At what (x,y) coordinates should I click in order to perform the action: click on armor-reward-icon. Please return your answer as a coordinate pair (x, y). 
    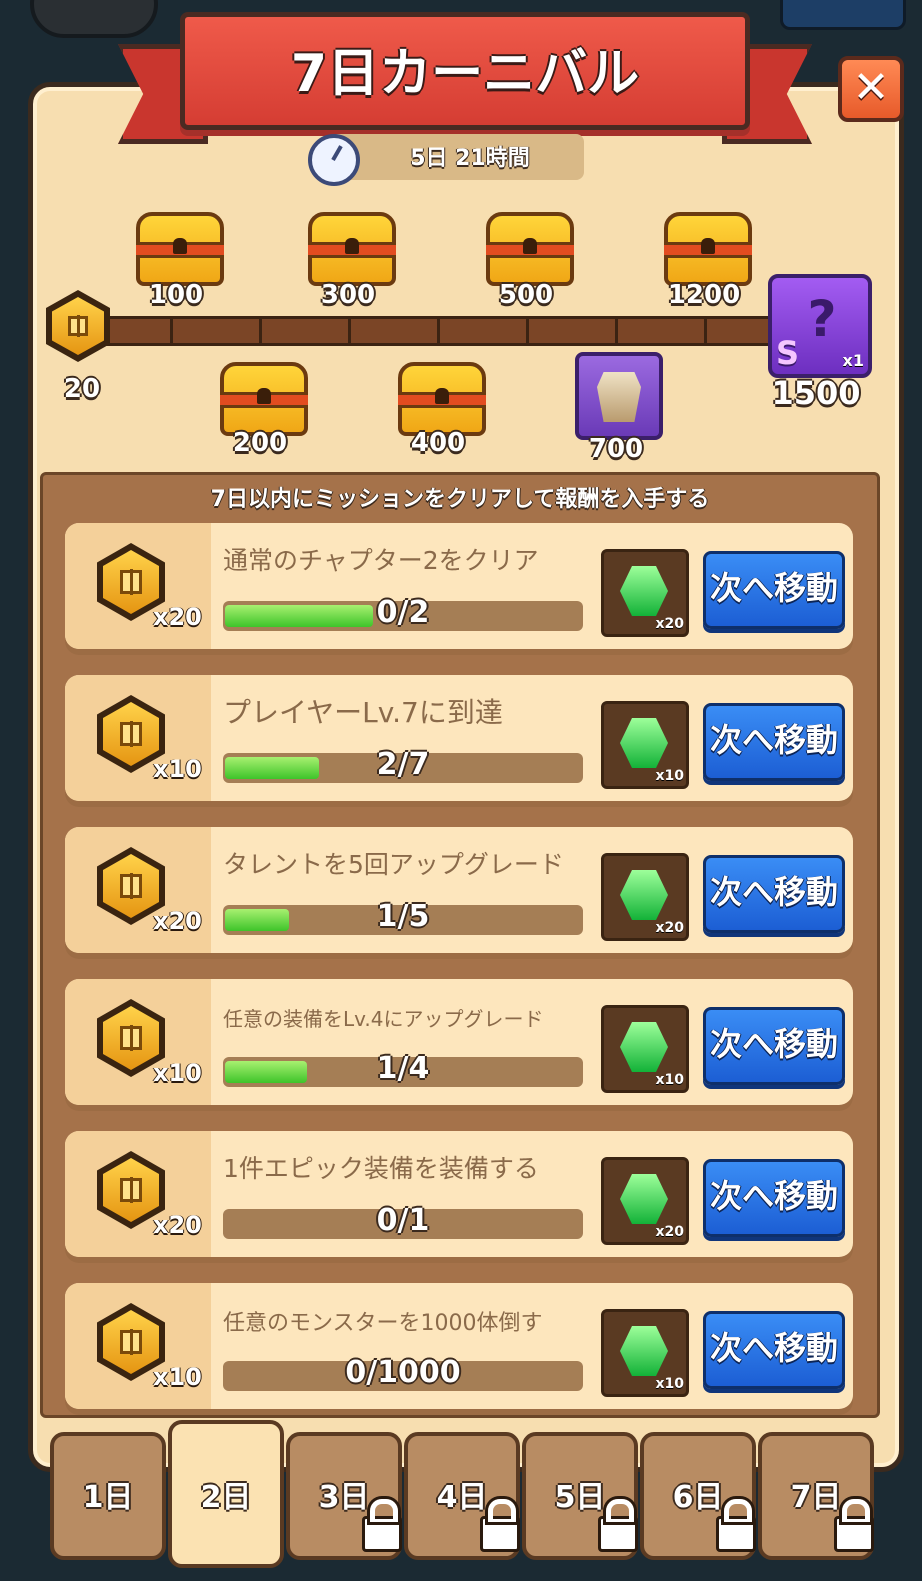
    Looking at the image, I should click on (619, 396).